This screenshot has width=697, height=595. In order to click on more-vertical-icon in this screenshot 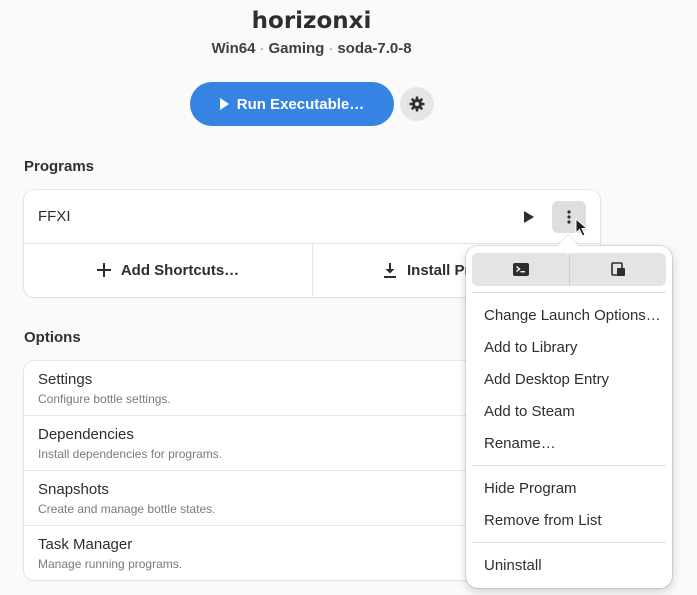, I will do `click(569, 217)`.